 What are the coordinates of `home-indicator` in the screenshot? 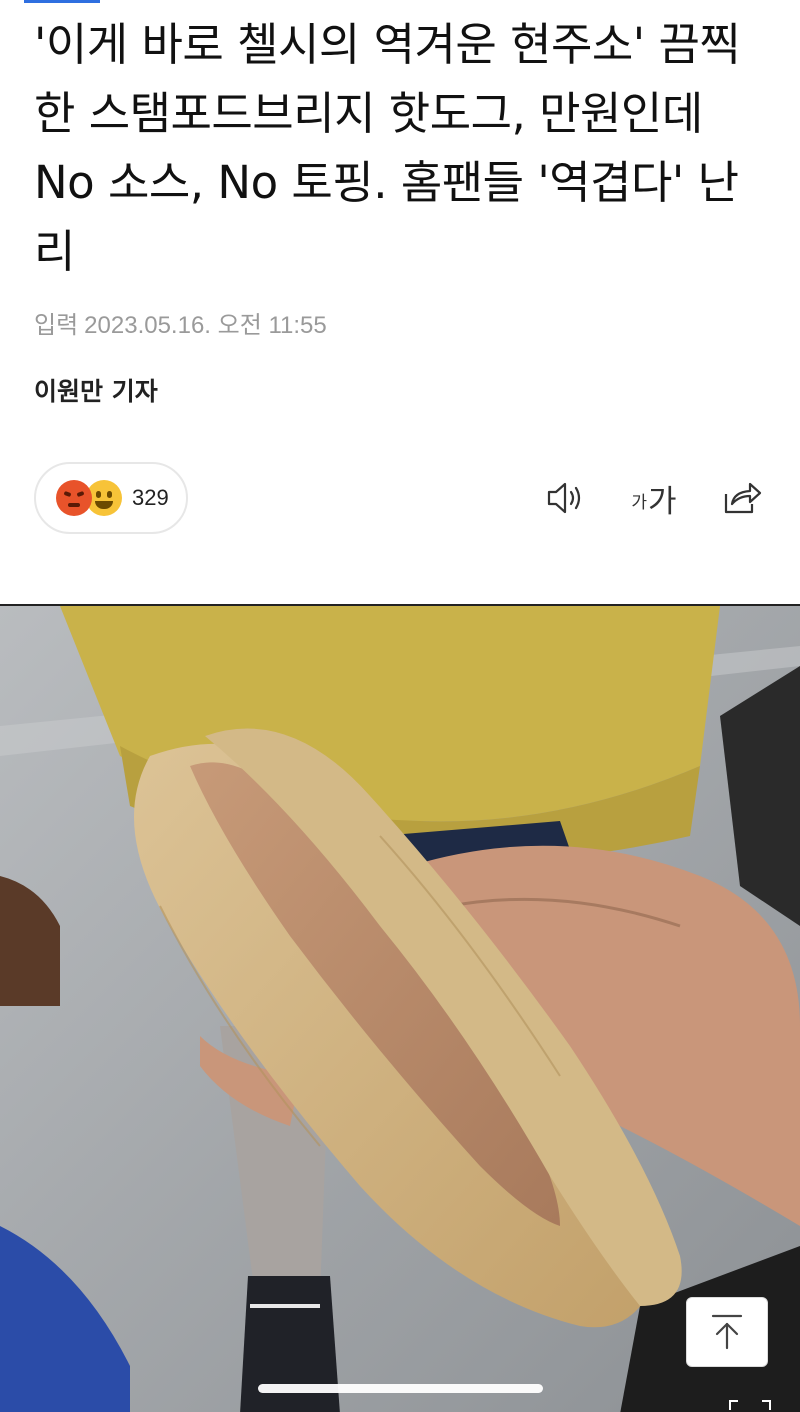 It's located at (400, 1388).